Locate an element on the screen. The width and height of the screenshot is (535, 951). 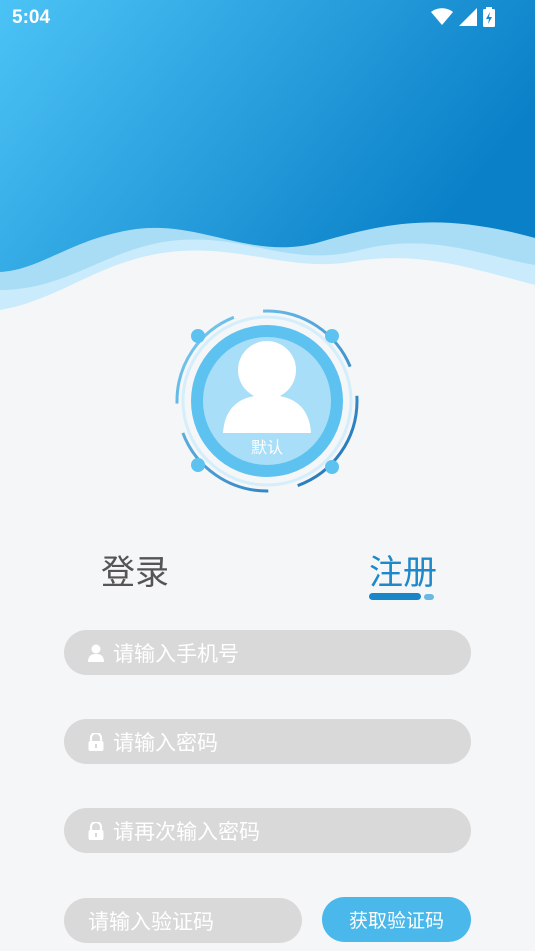
avatar-caption: 默认 is located at coordinates (266, 447).